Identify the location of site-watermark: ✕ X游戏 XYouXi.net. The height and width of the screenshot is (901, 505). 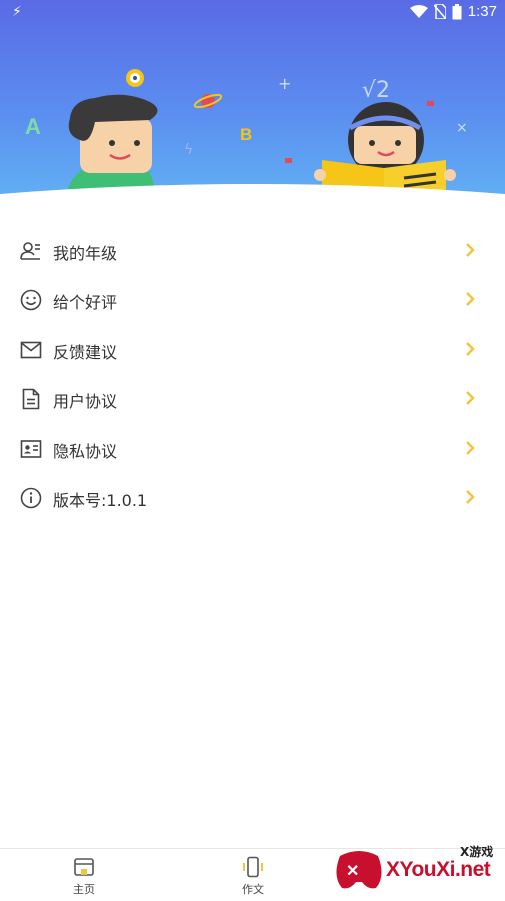
(417, 869).